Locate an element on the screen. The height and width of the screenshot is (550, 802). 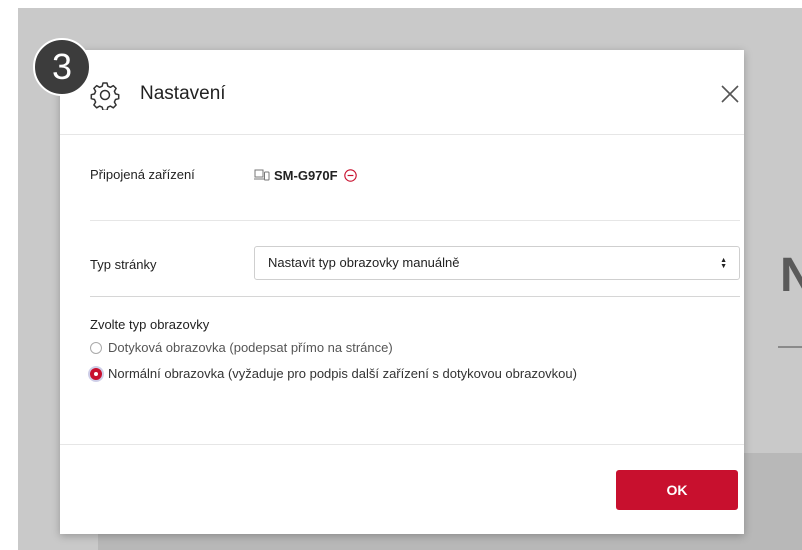
page-type-selected-value: Nastavit typ obrazovky manuálně is located at coordinates (364, 262).